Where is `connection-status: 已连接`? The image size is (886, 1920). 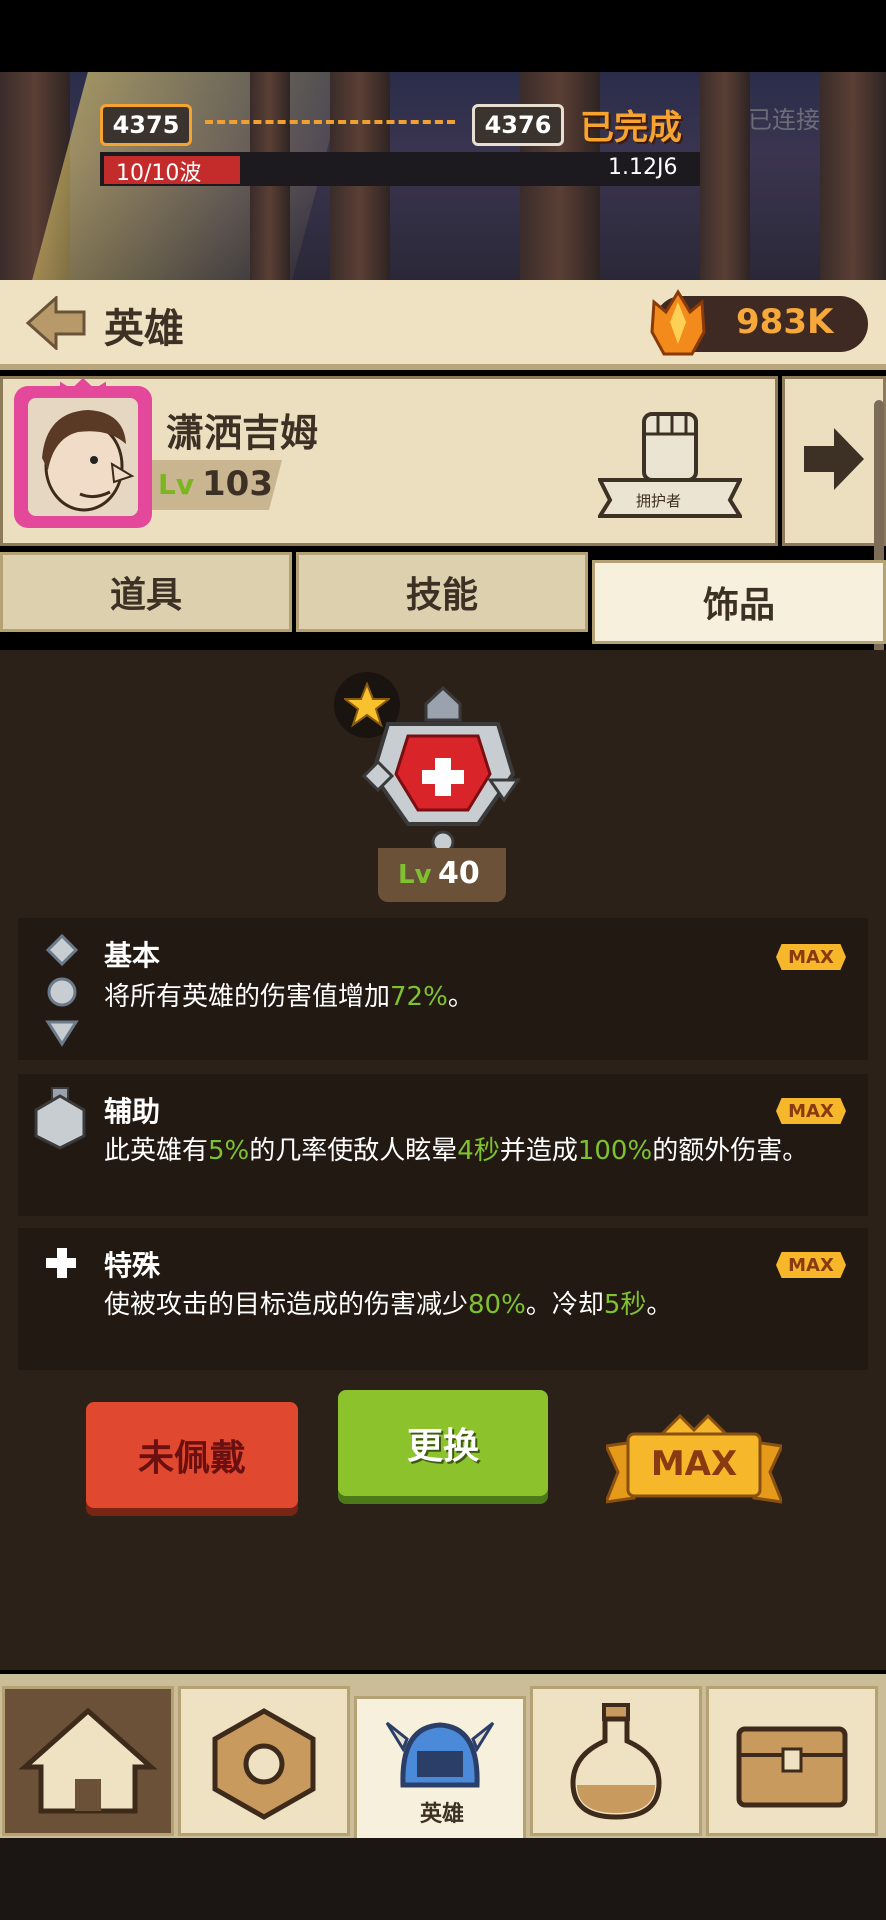 connection-status: 已连接 is located at coordinates (784, 120).